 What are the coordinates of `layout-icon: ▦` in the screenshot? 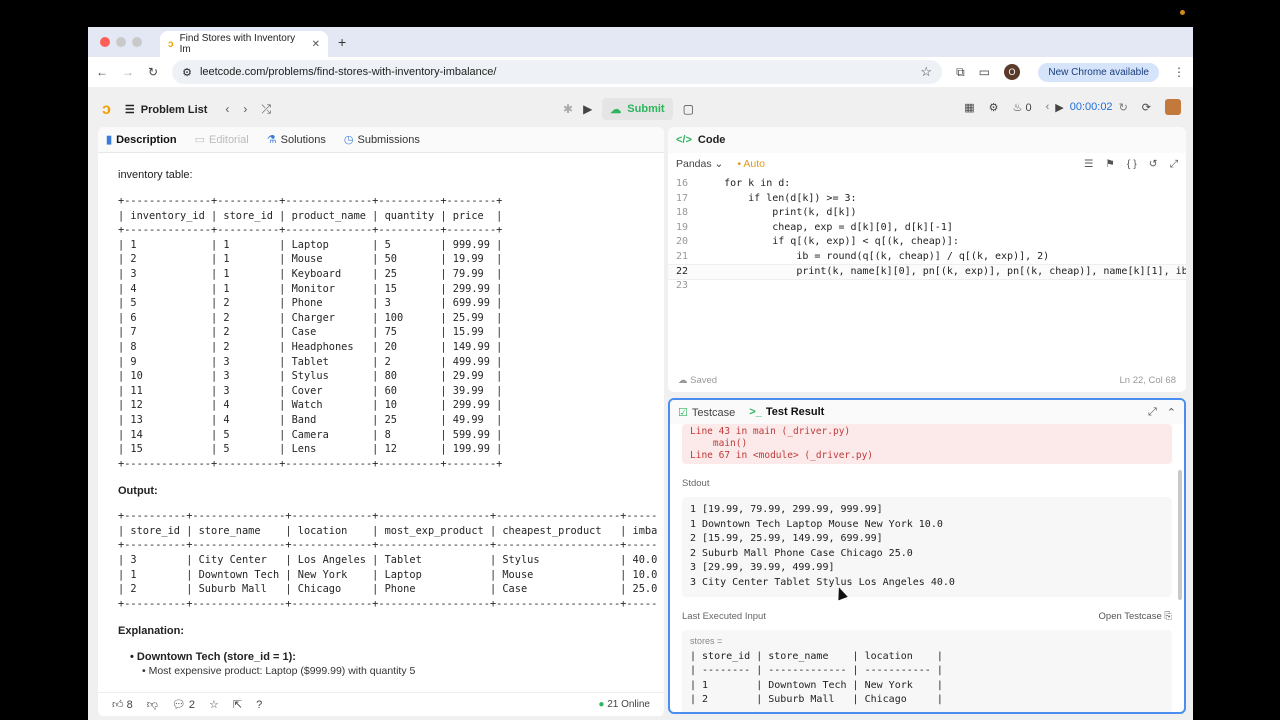 It's located at (969, 107).